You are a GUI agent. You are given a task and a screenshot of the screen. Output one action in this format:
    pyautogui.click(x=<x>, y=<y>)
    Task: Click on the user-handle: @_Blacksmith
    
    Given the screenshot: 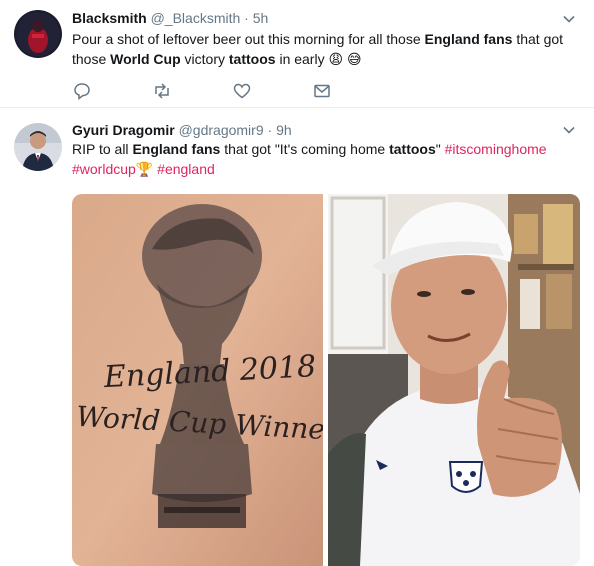 What is the action you would take?
    pyautogui.click(x=196, y=18)
    